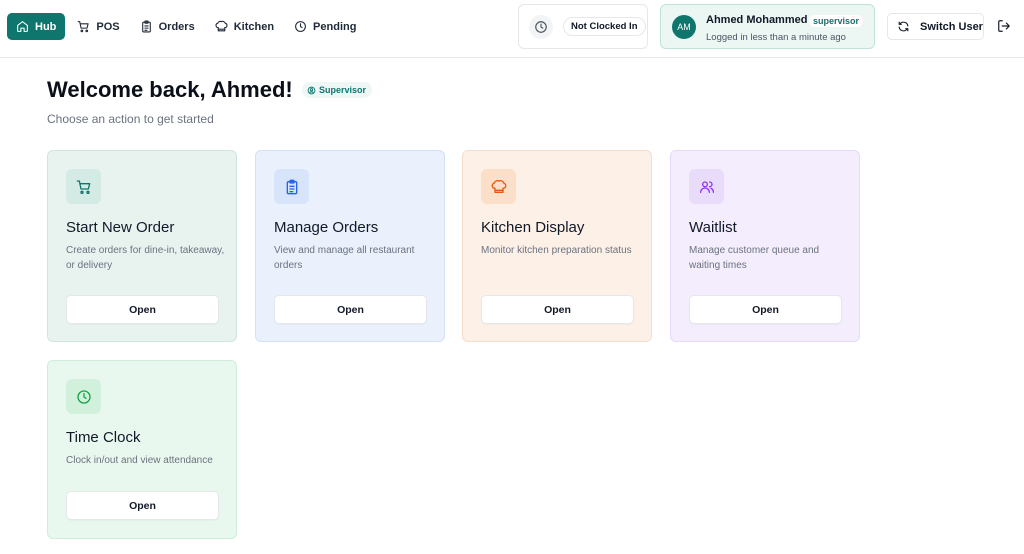 The image size is (1024, 554). I want to click on clock-status-icon-wrap, so click(541, 26).